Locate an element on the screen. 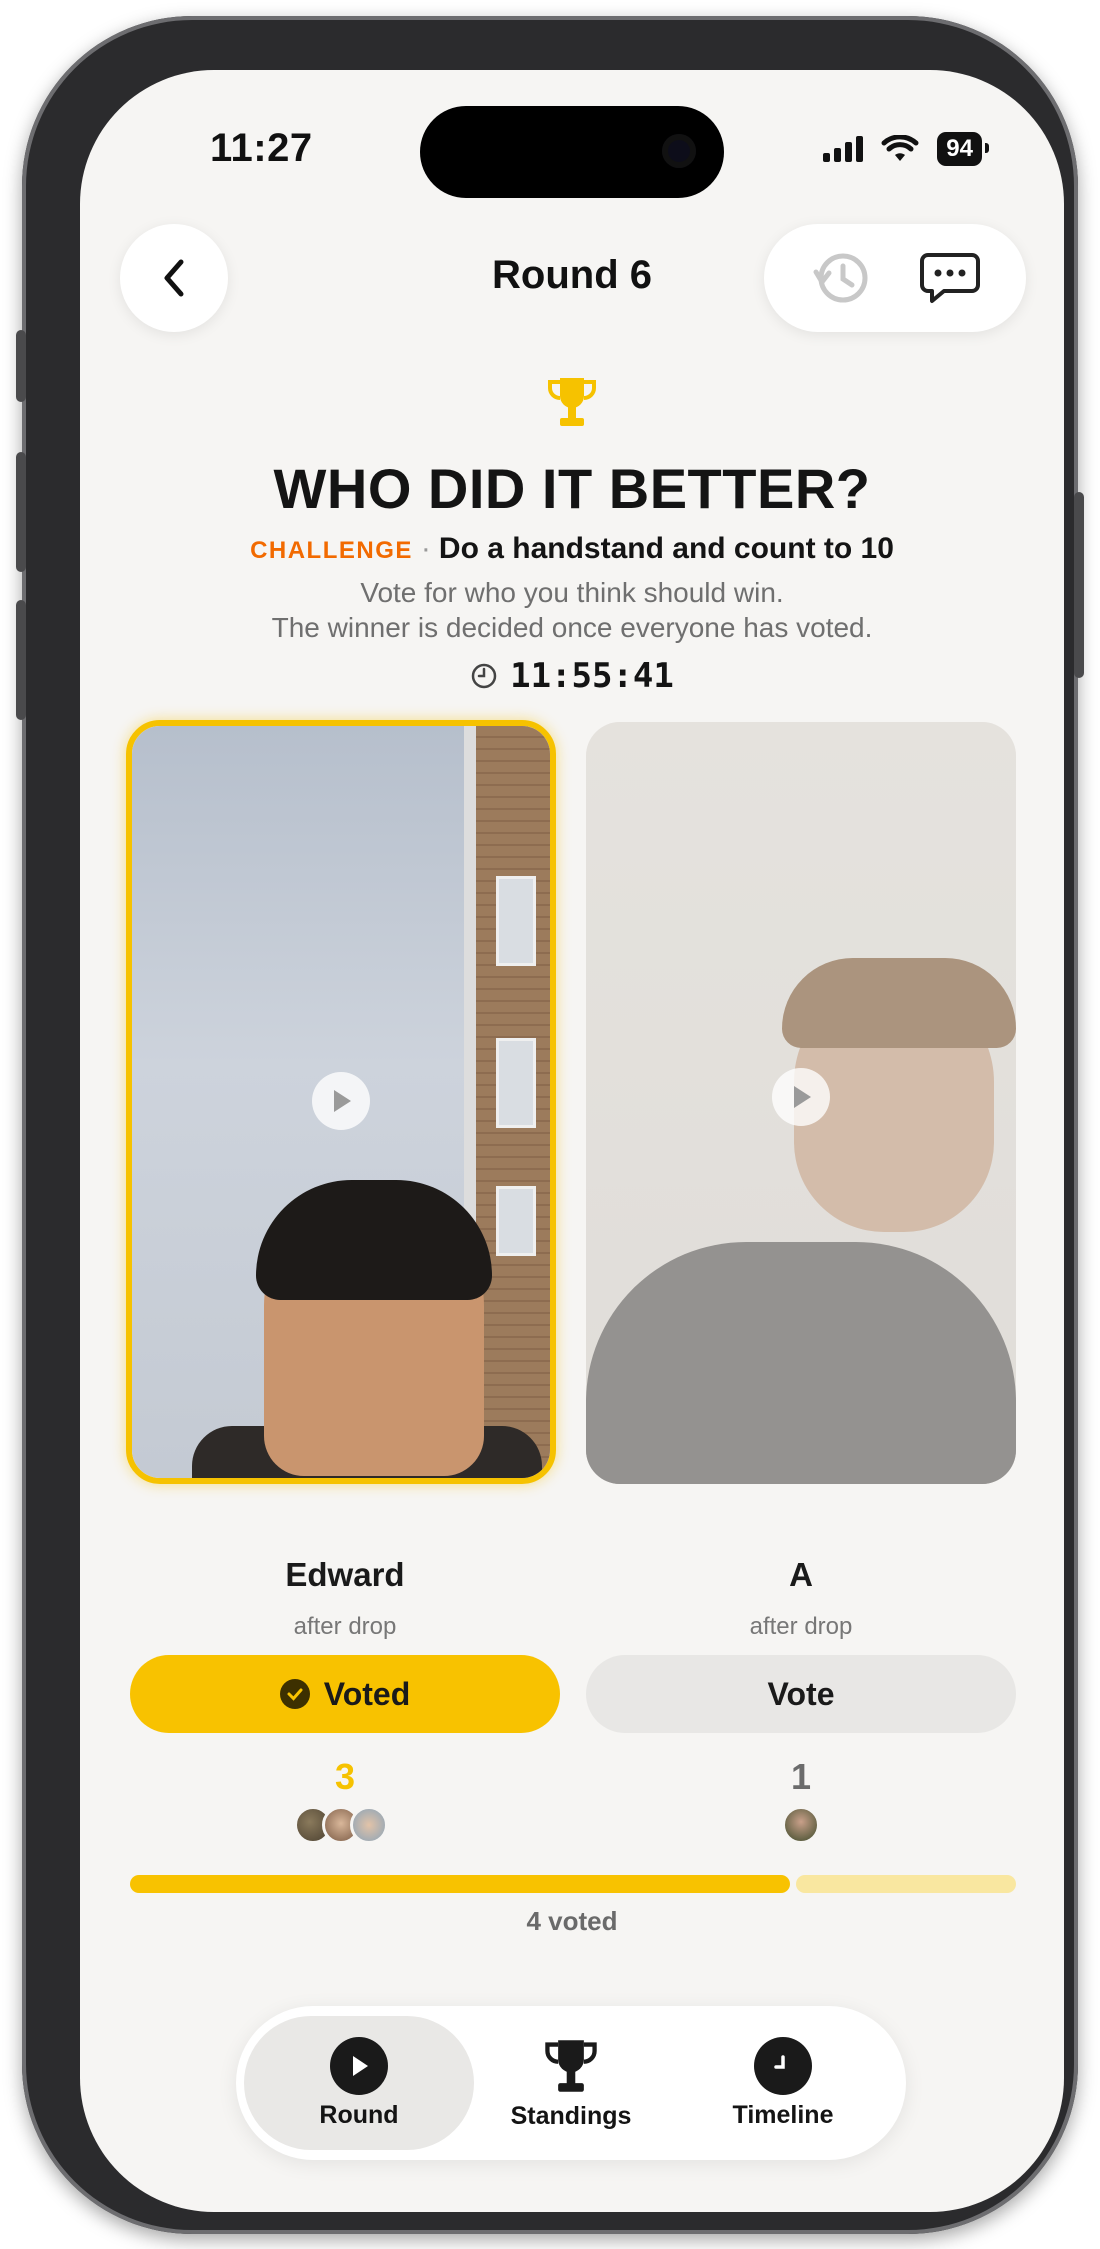 The image size is (1100, 2249). tab-timeline: Timeline is located at coordinates (783, 2083).